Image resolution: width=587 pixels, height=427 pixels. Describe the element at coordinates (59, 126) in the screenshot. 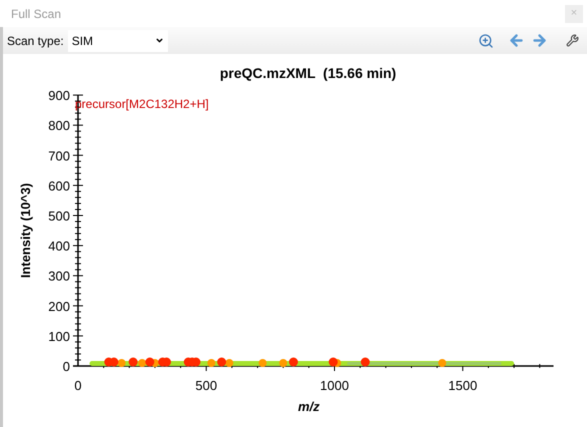

I see `y-tick-label: 800` at that location.